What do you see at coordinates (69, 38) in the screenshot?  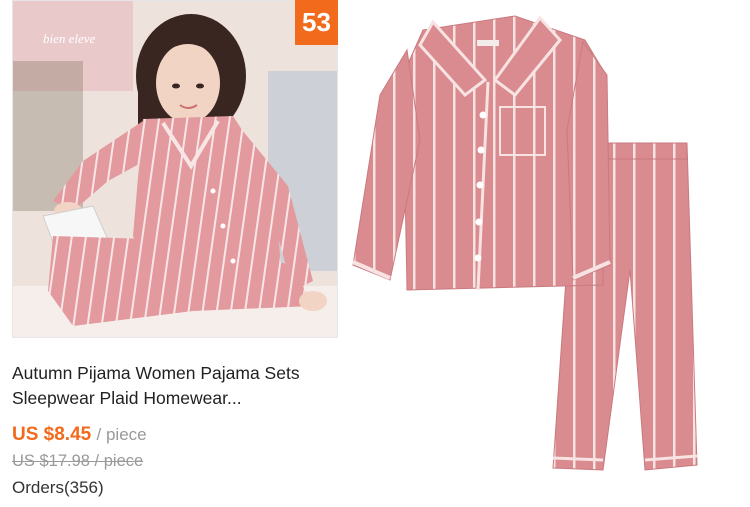 I see `watermark-text: bien eleve` at bounding box center [69, 38].